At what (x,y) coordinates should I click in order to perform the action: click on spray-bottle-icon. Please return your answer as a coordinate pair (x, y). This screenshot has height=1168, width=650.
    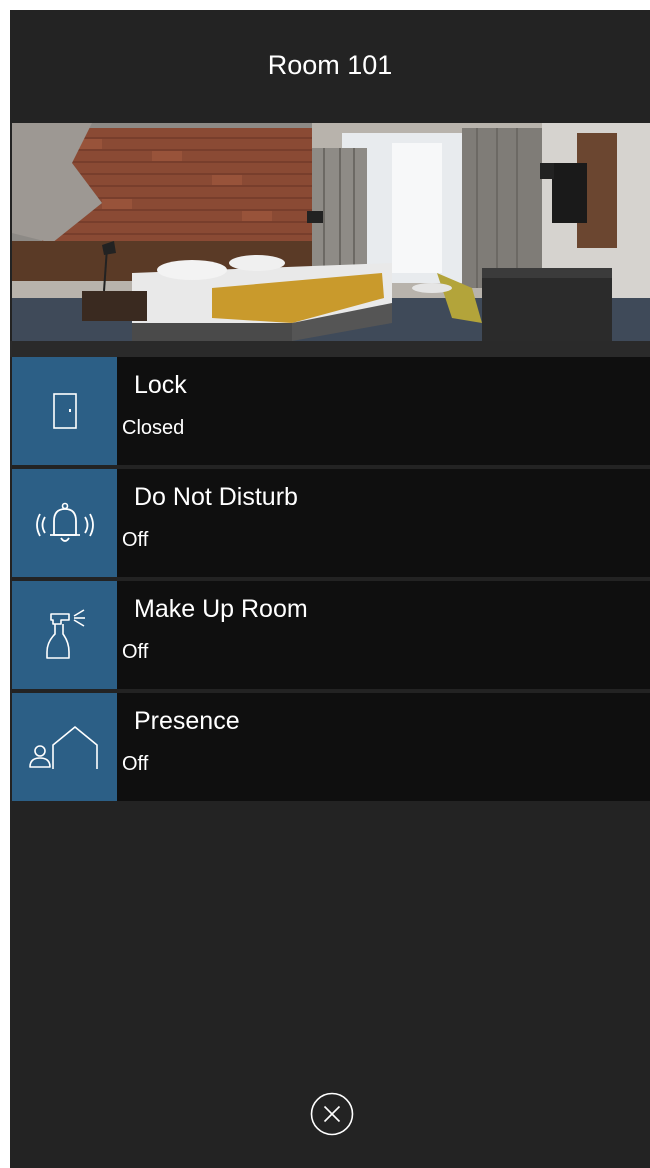
    Looking at the image, I should click on (65, 635).